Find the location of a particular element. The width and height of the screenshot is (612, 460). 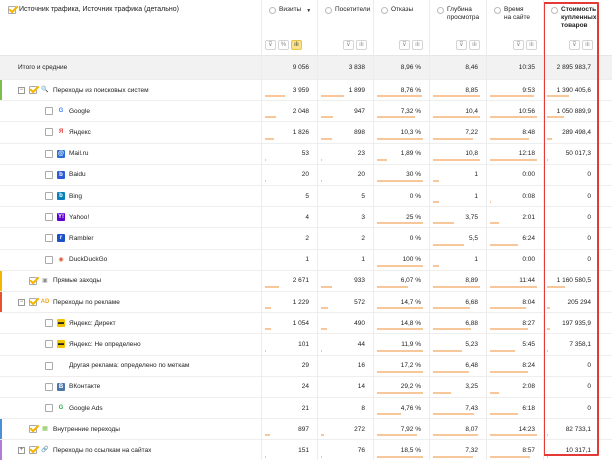

metric-value-4: 10:35 is located at coordinates (526, 67).